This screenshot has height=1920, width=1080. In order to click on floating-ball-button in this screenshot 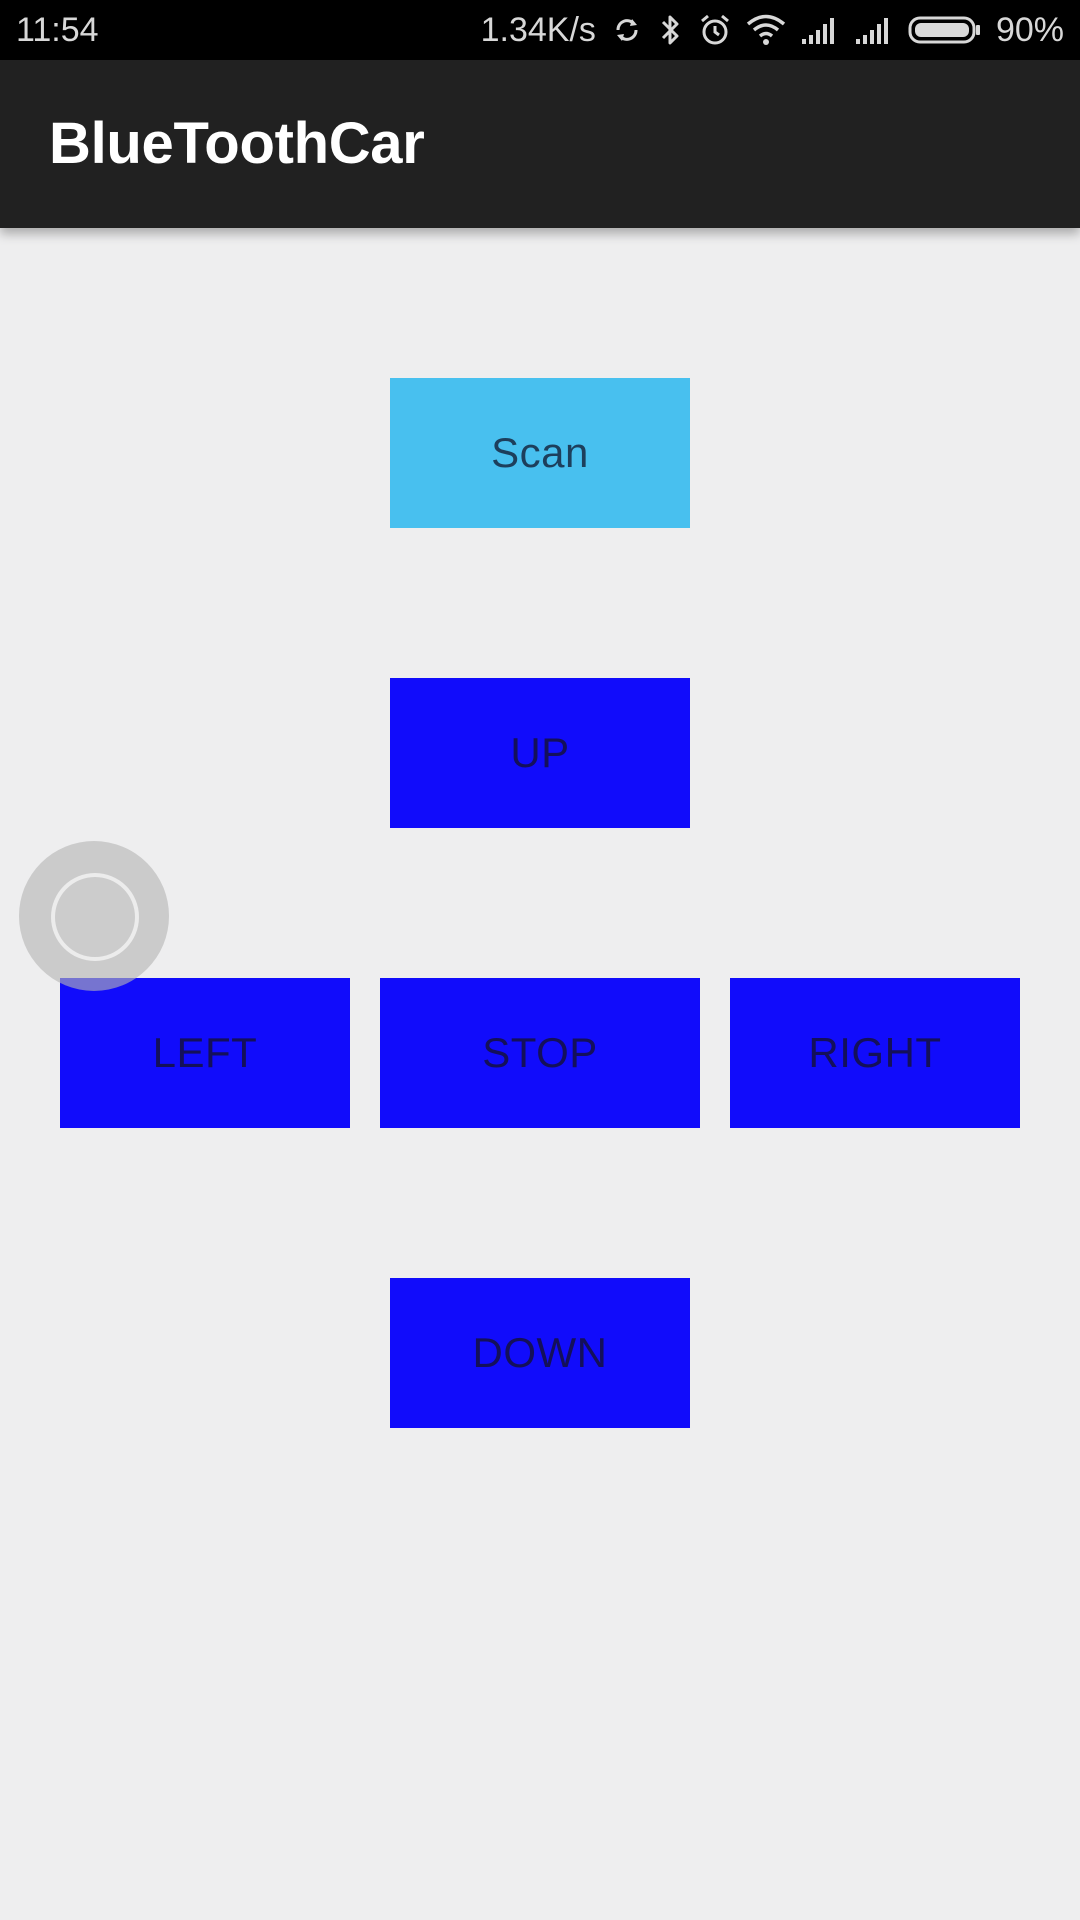, I will do `click(94, 916)`.